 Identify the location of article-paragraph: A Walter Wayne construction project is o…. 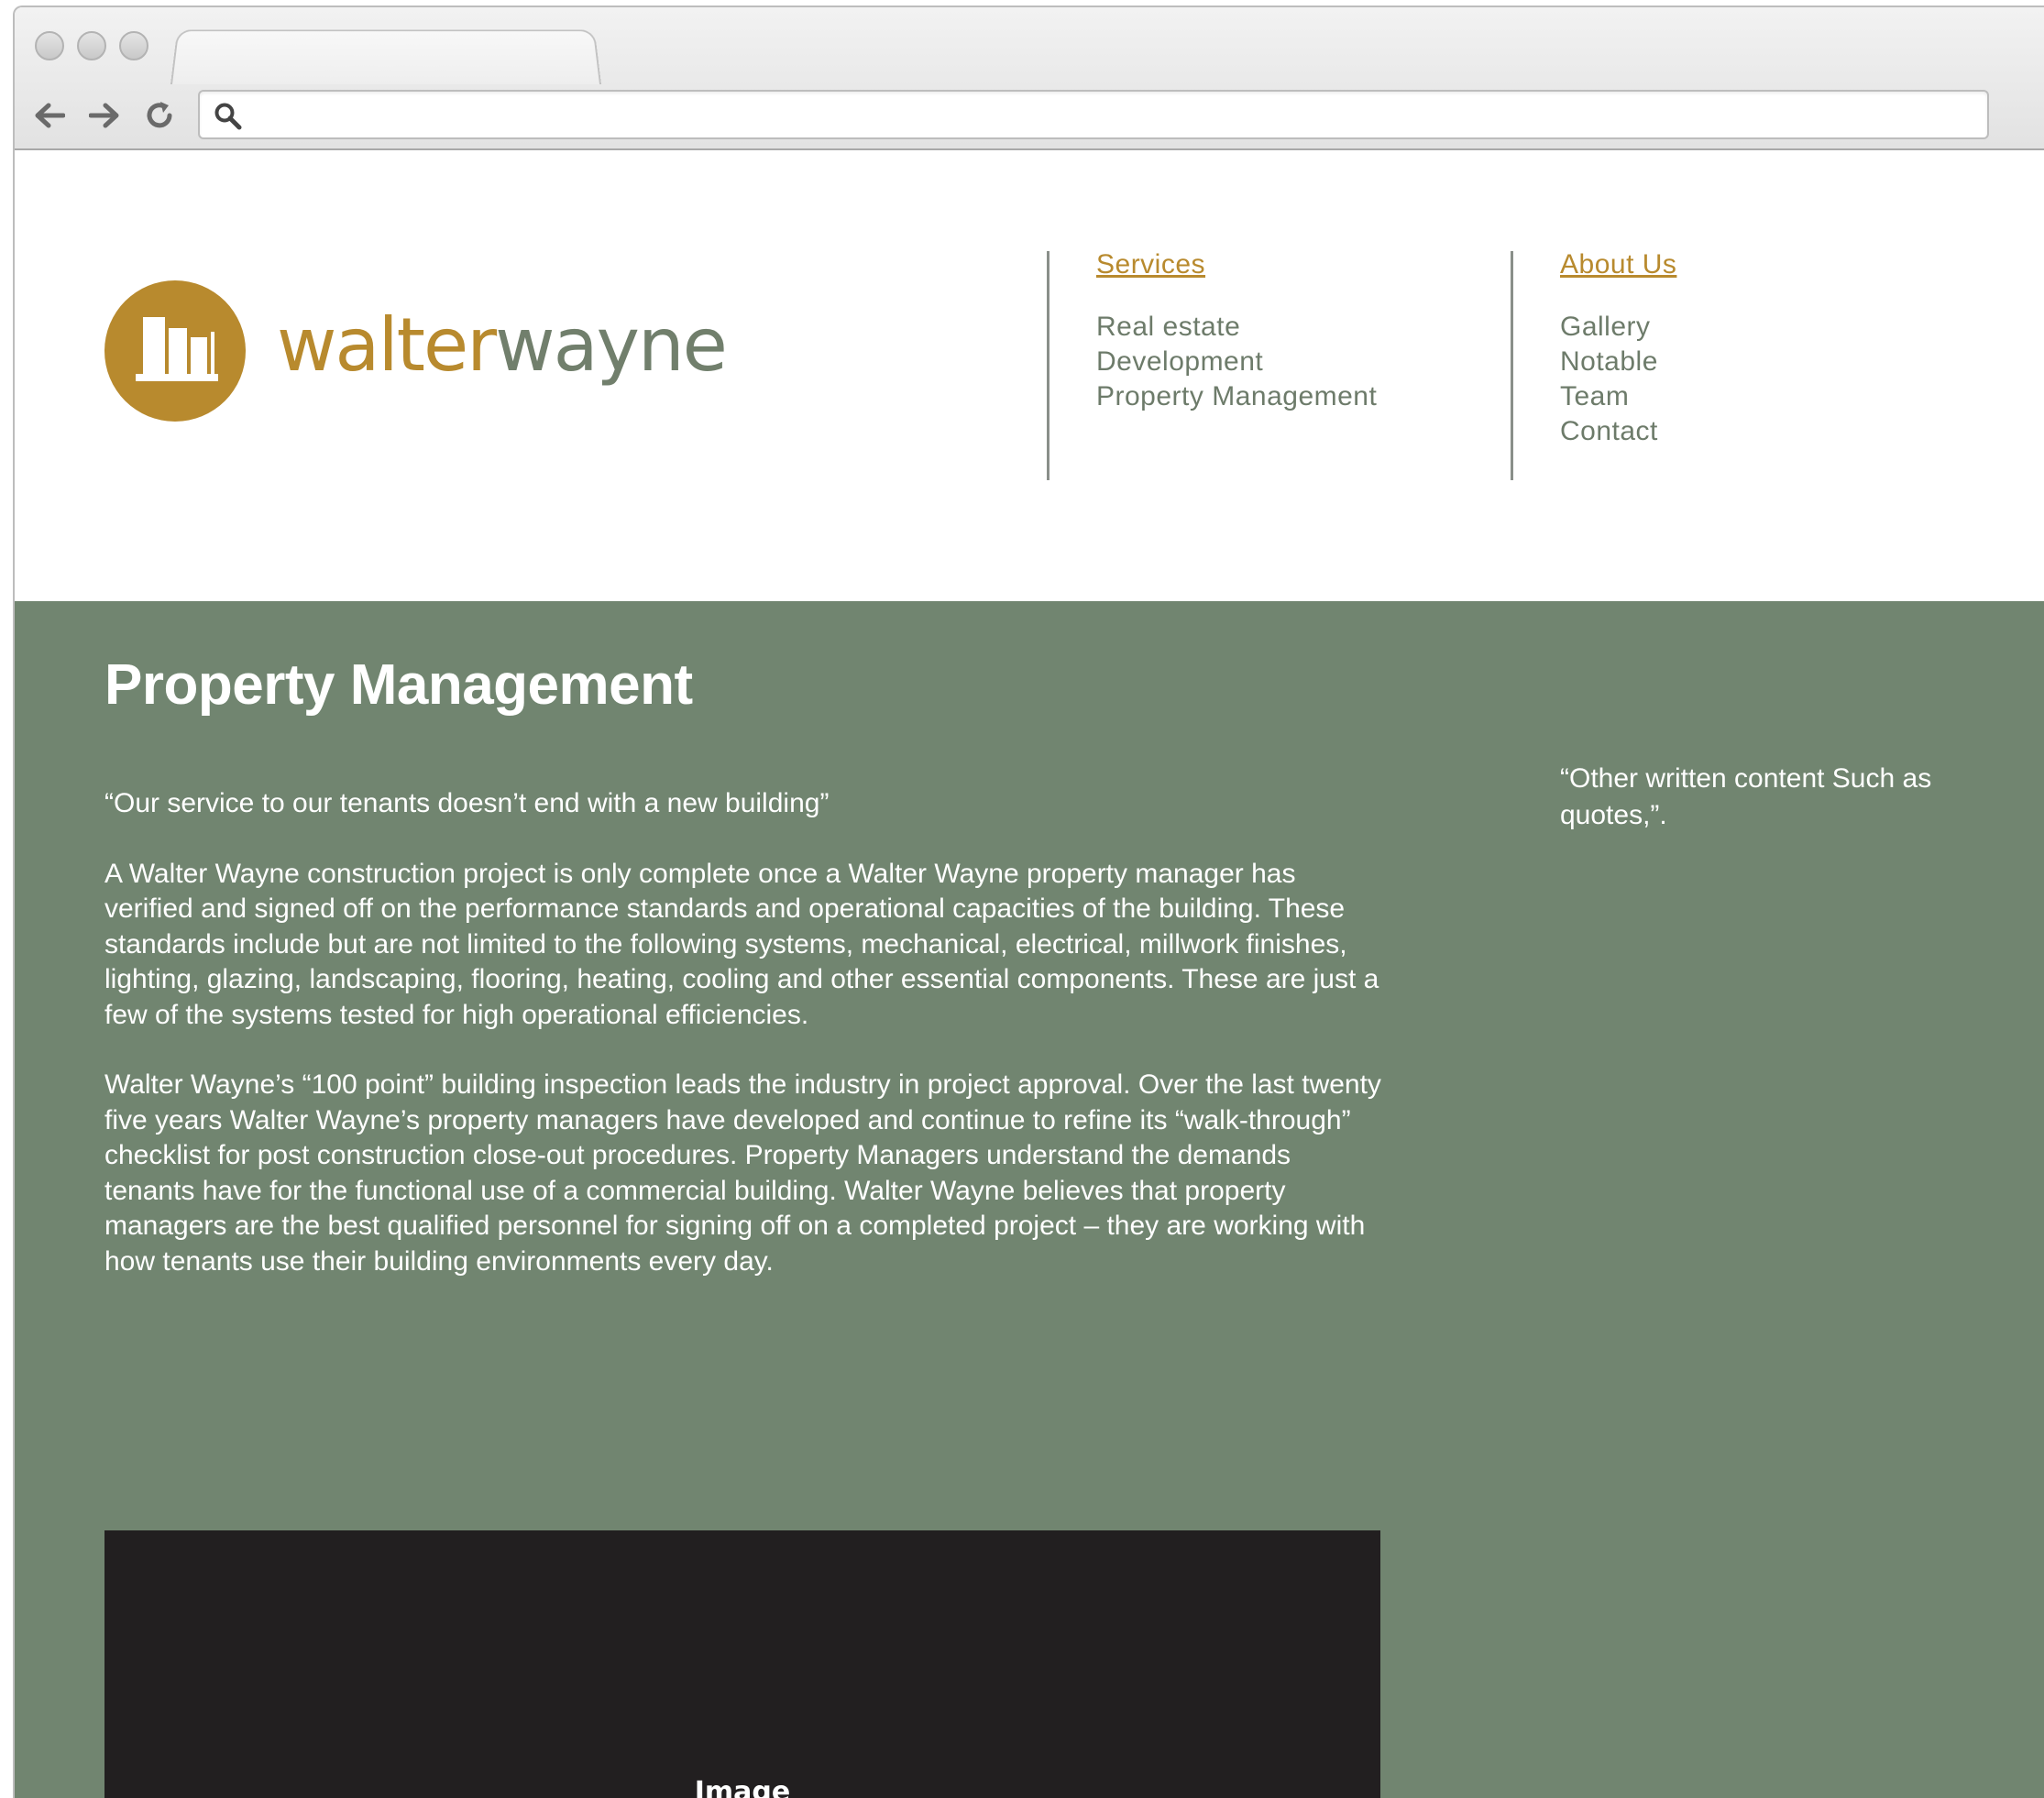
(742, 944).